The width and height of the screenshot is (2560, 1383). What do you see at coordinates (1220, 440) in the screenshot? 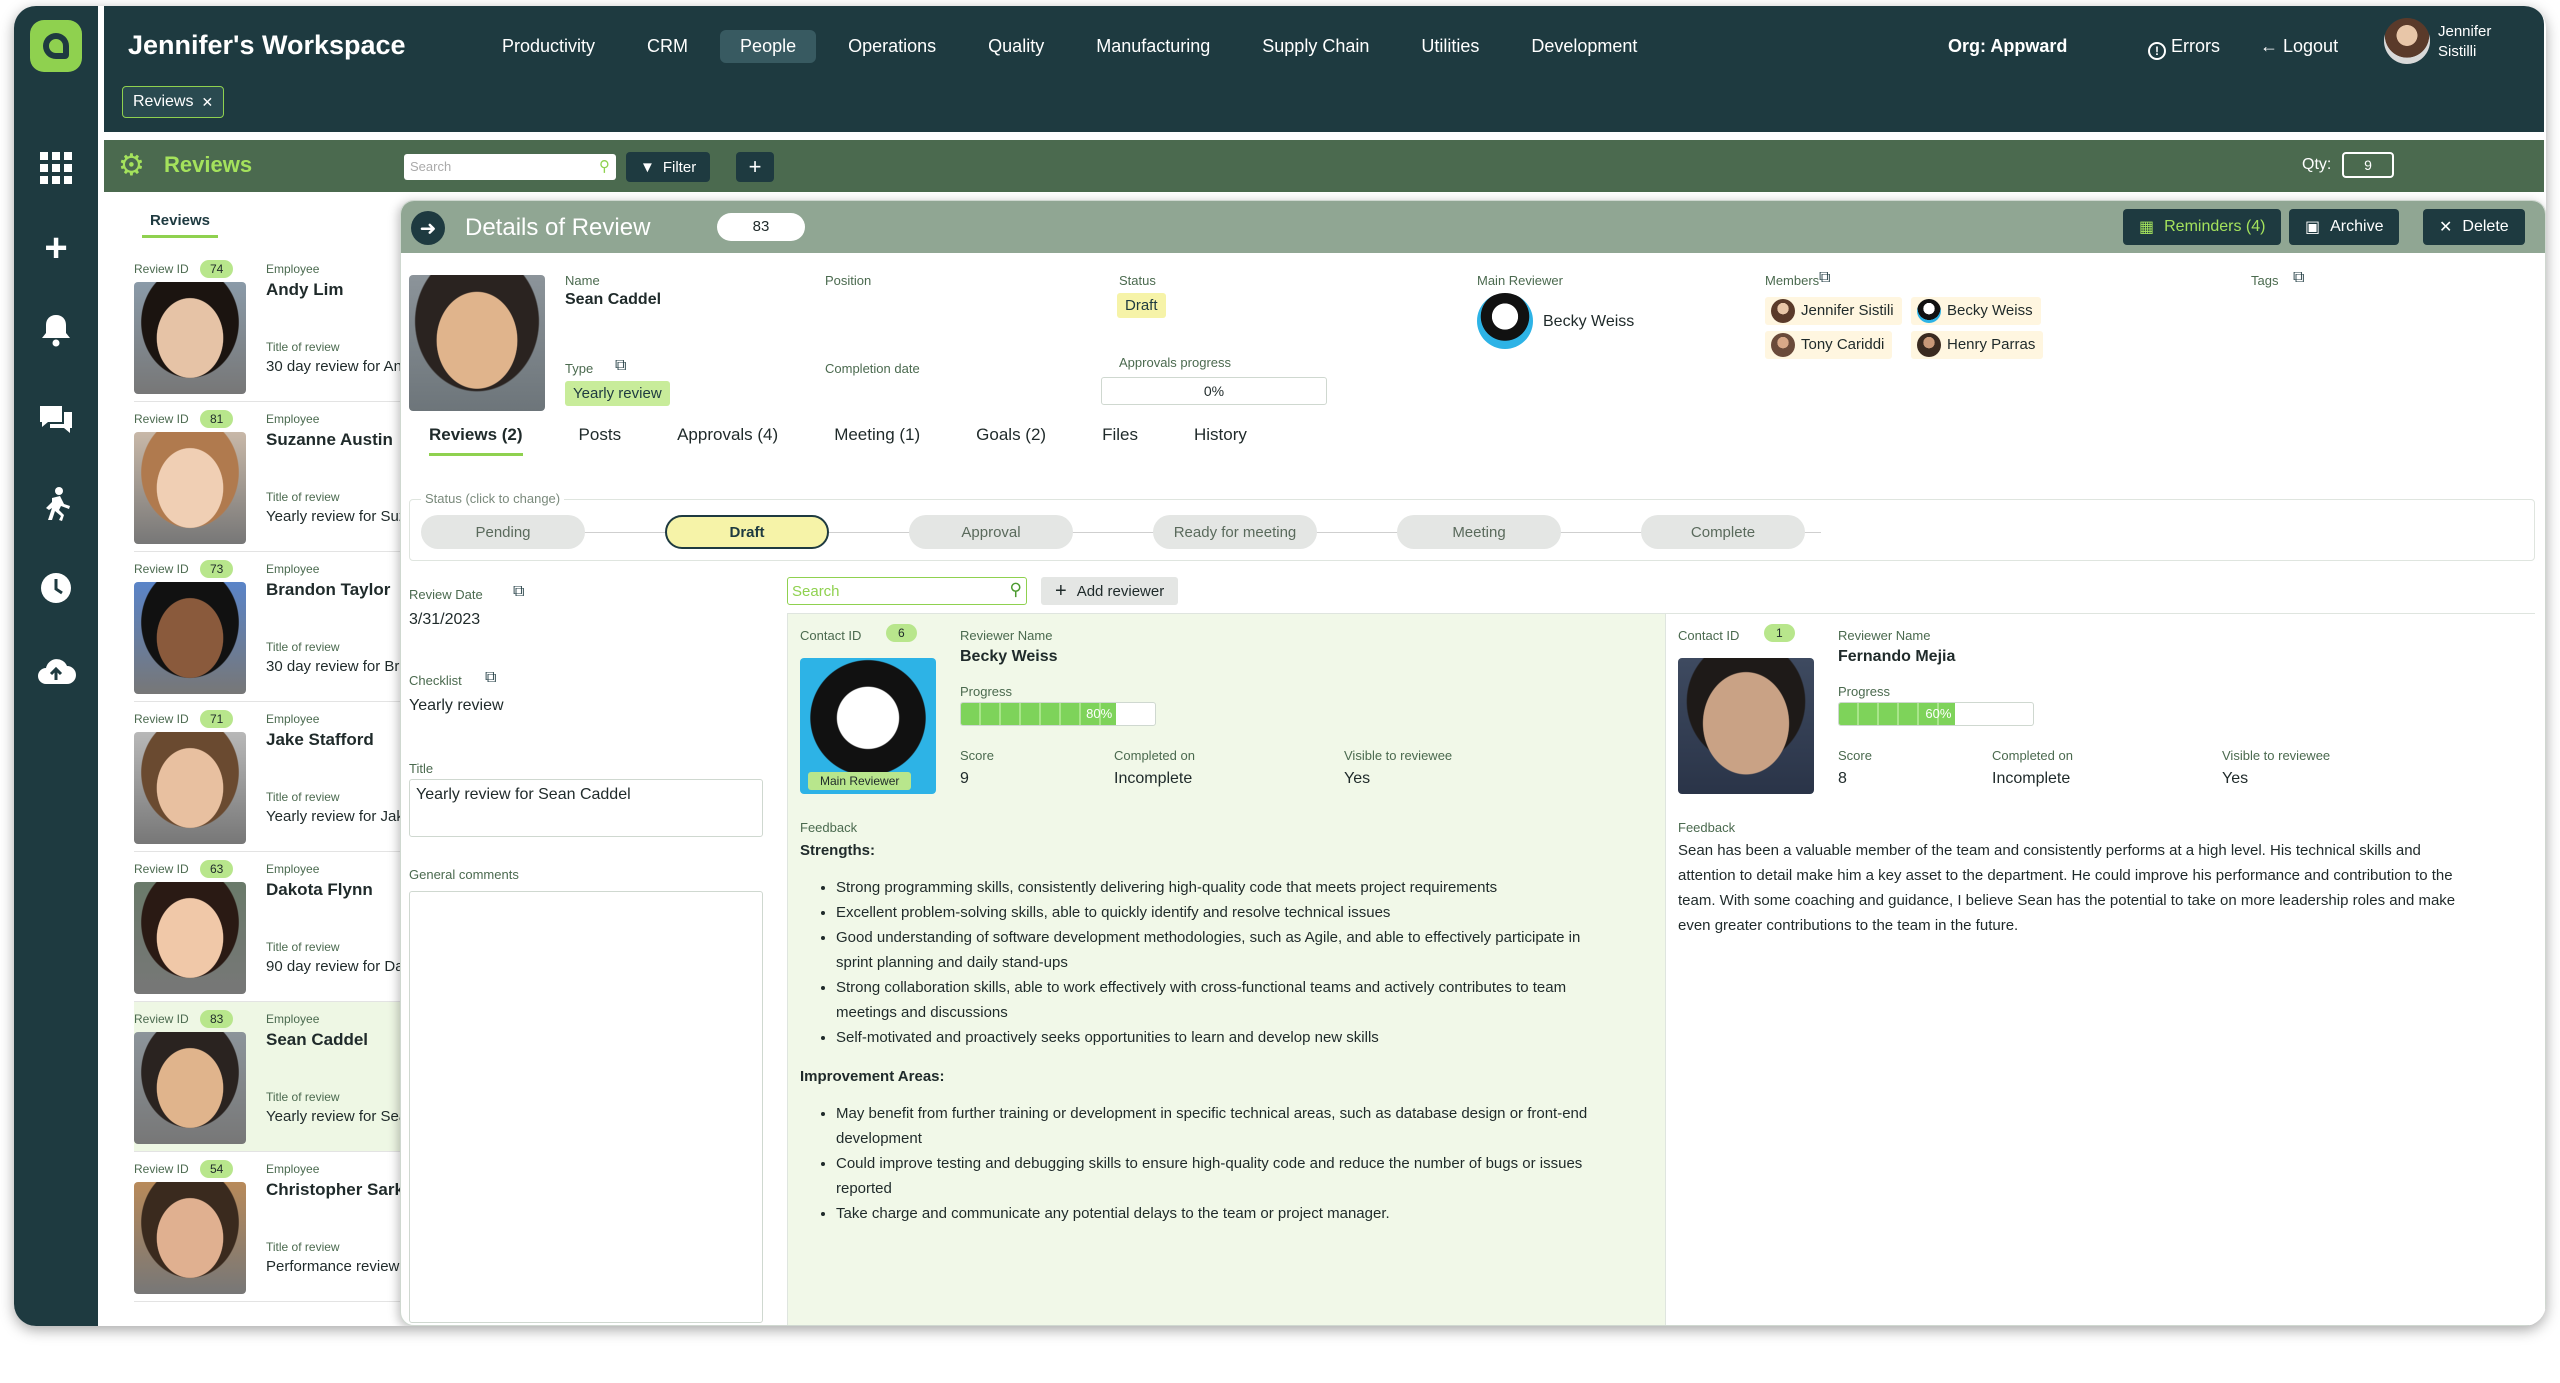
I see `tab-history: History` at bounding box center [1220, 440].